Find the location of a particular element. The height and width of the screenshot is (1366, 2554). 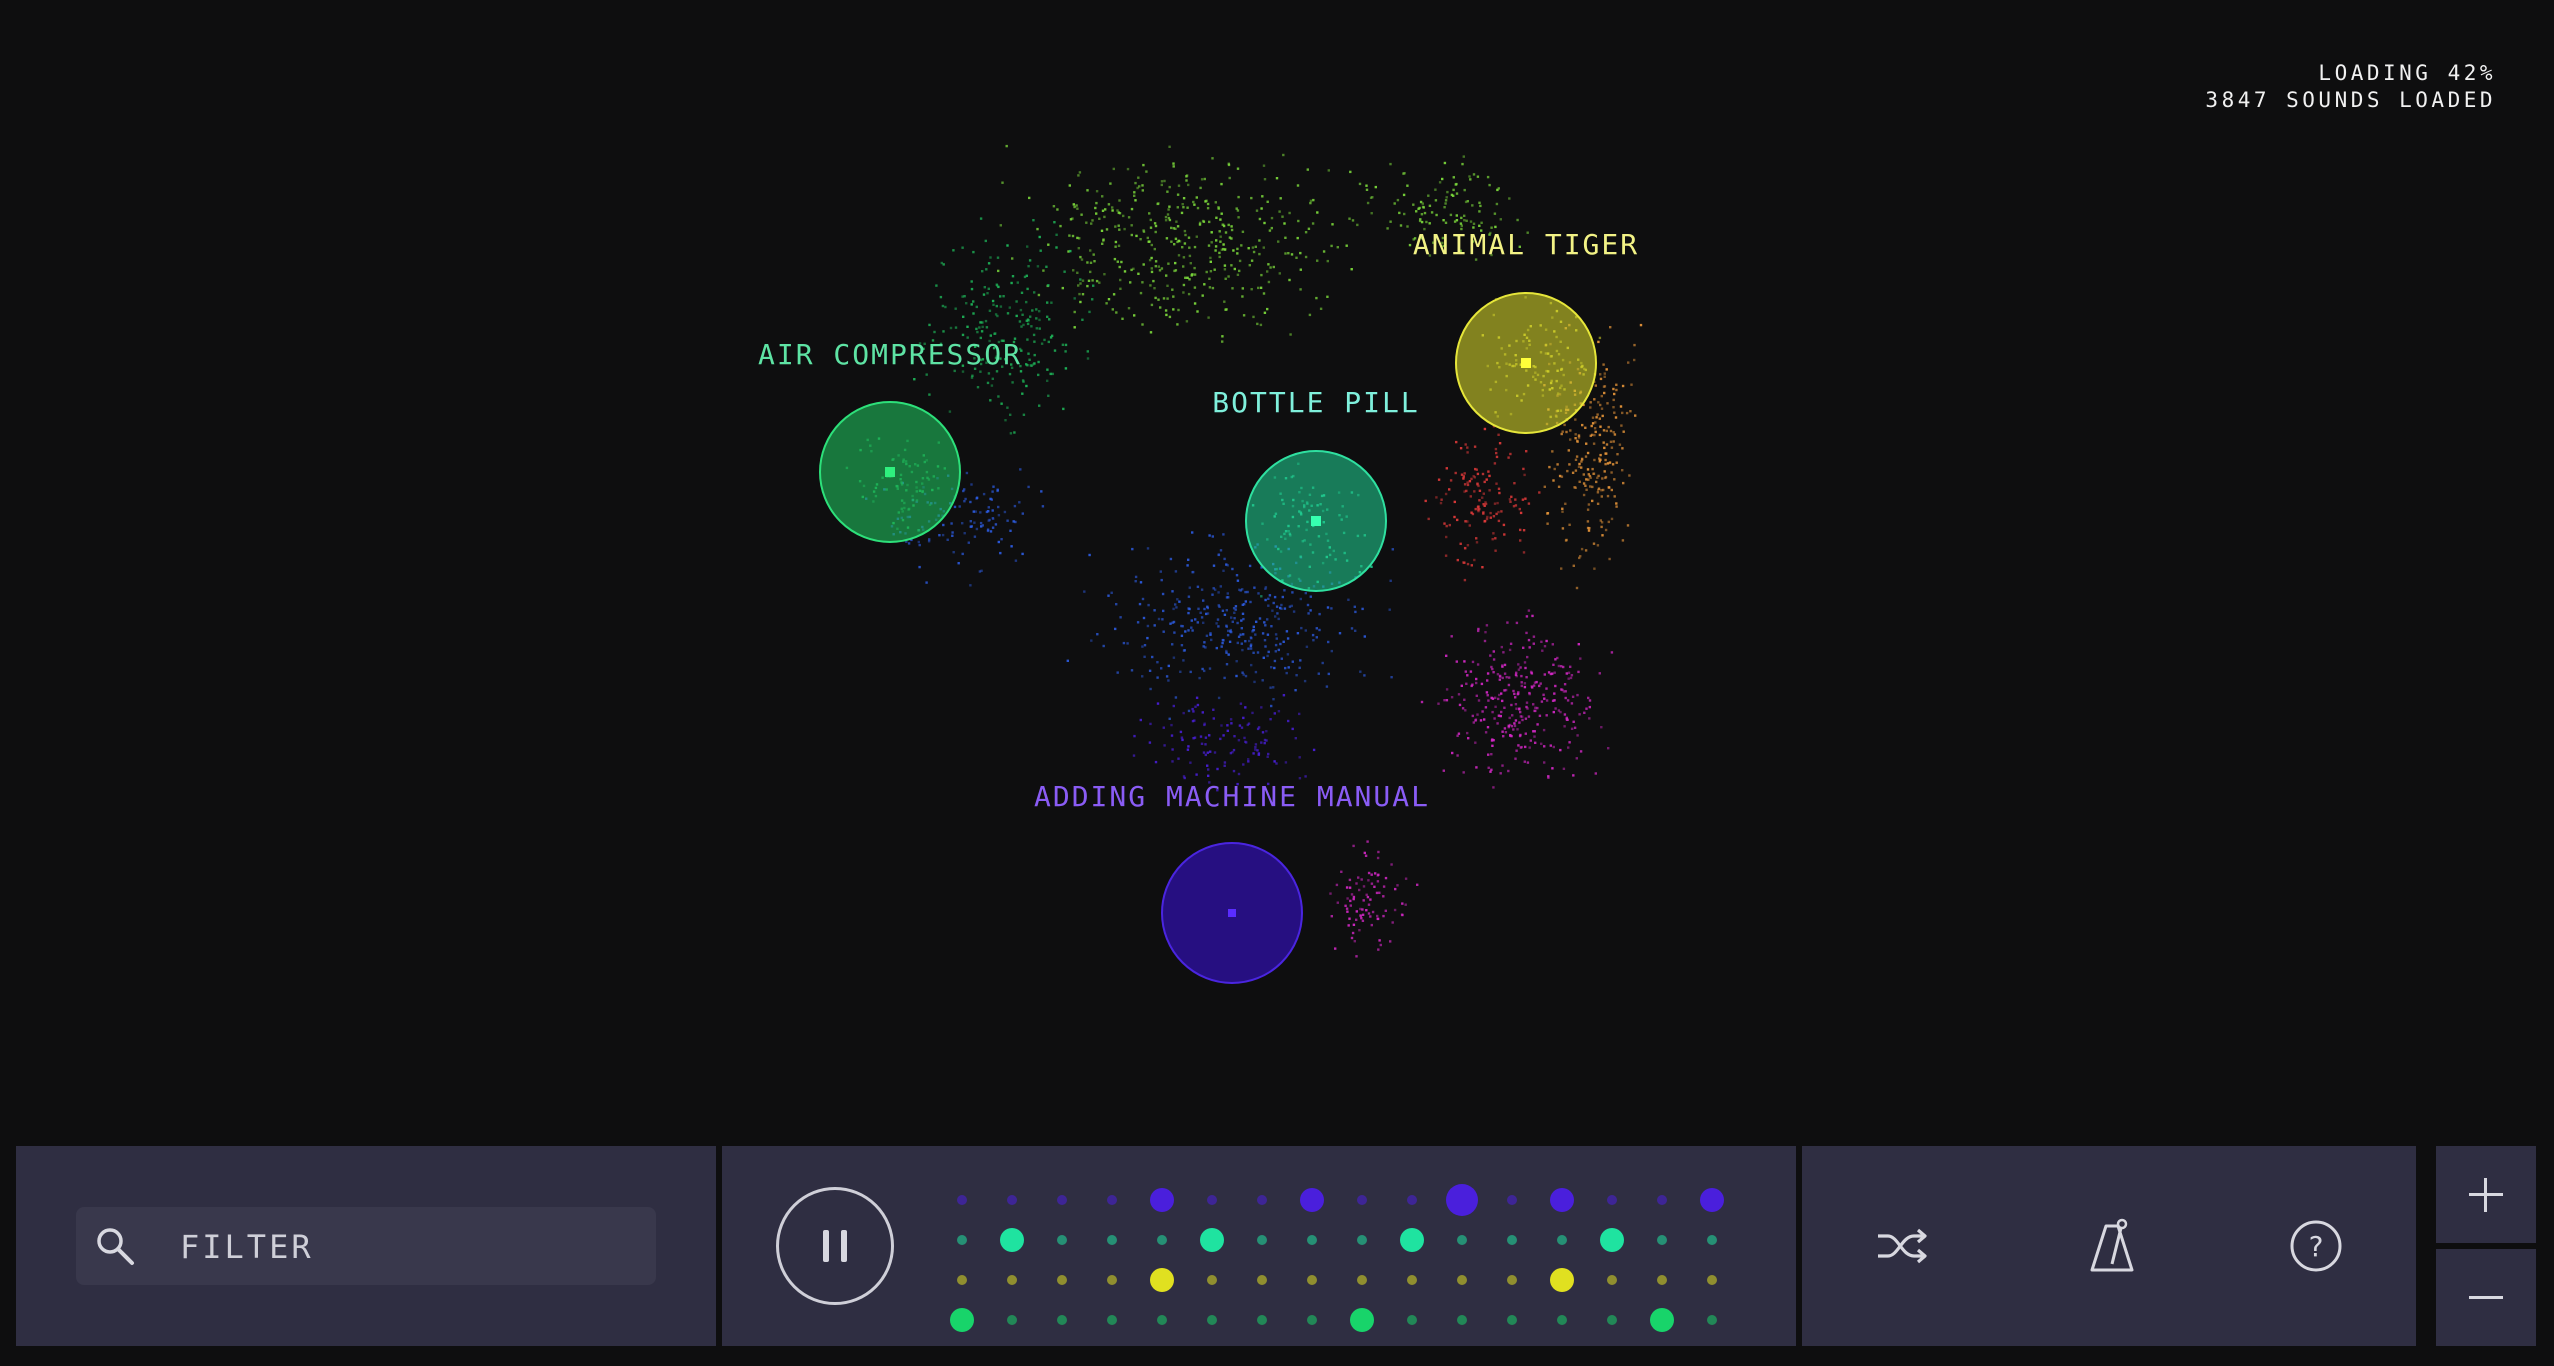

step-sequencer-grid is located at coordinates (1347, 1250).